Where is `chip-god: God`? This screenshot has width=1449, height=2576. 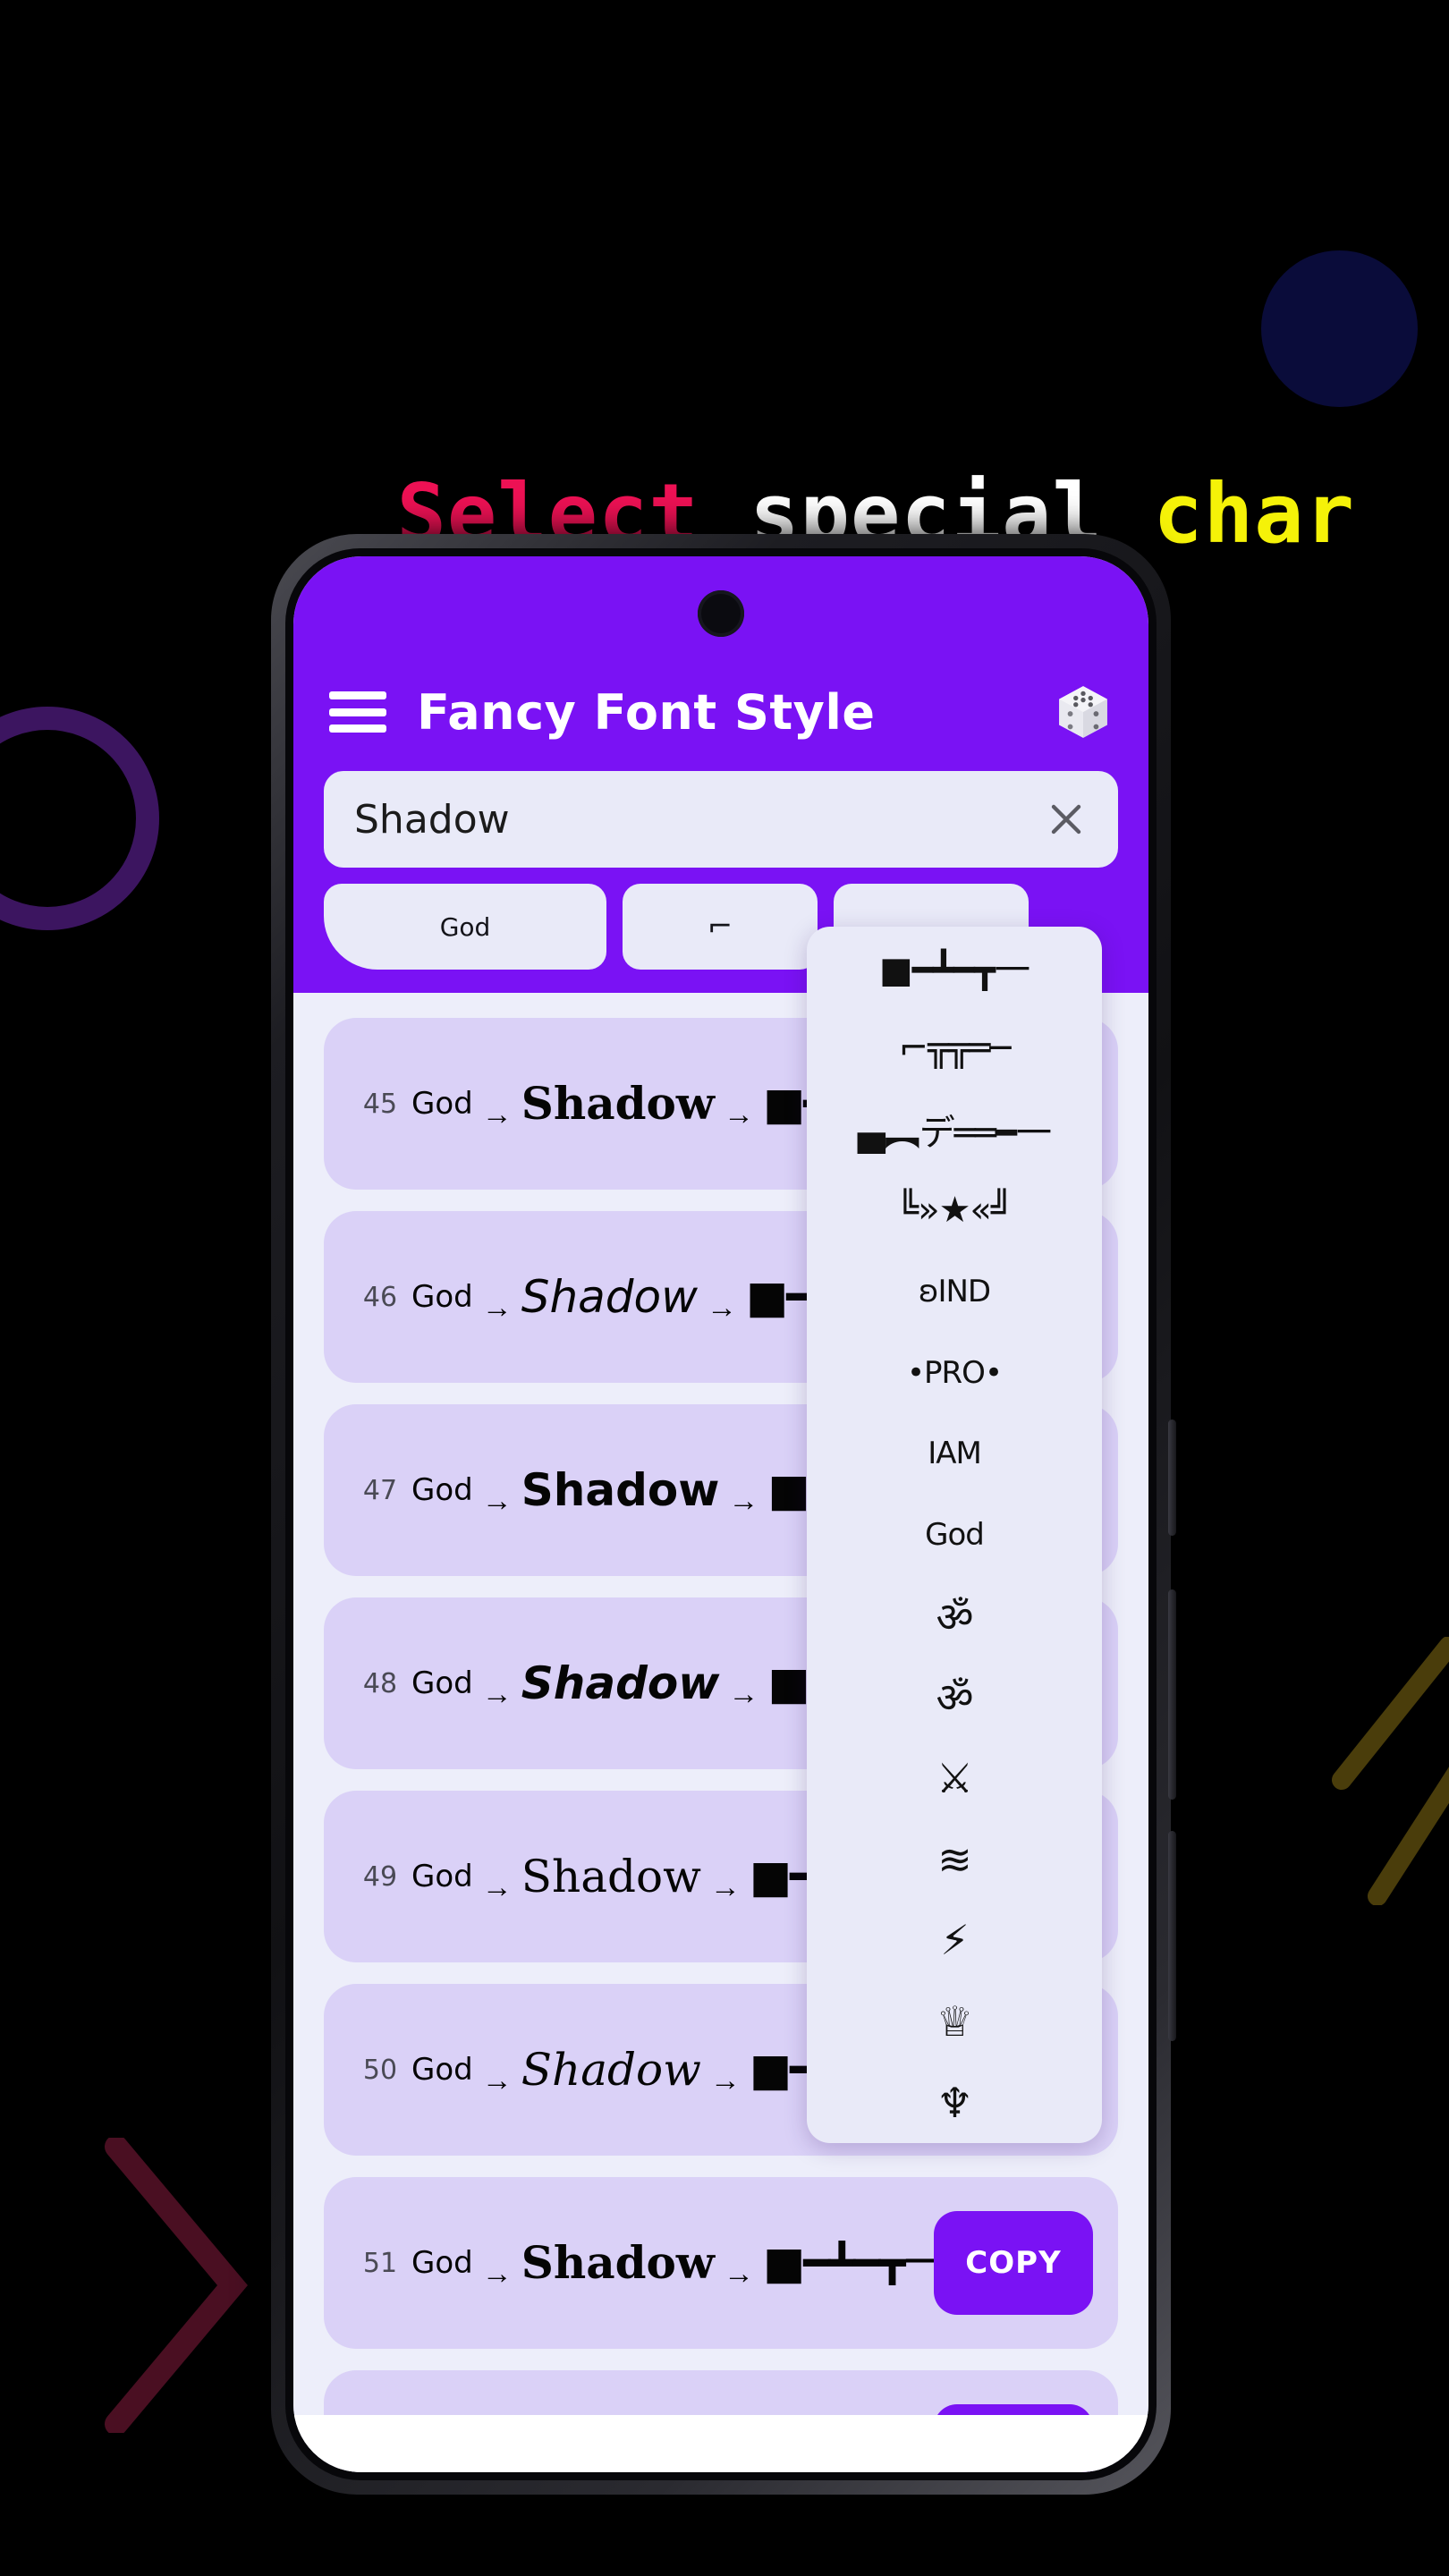 chip-god: God is located at coordinates (465, 927).